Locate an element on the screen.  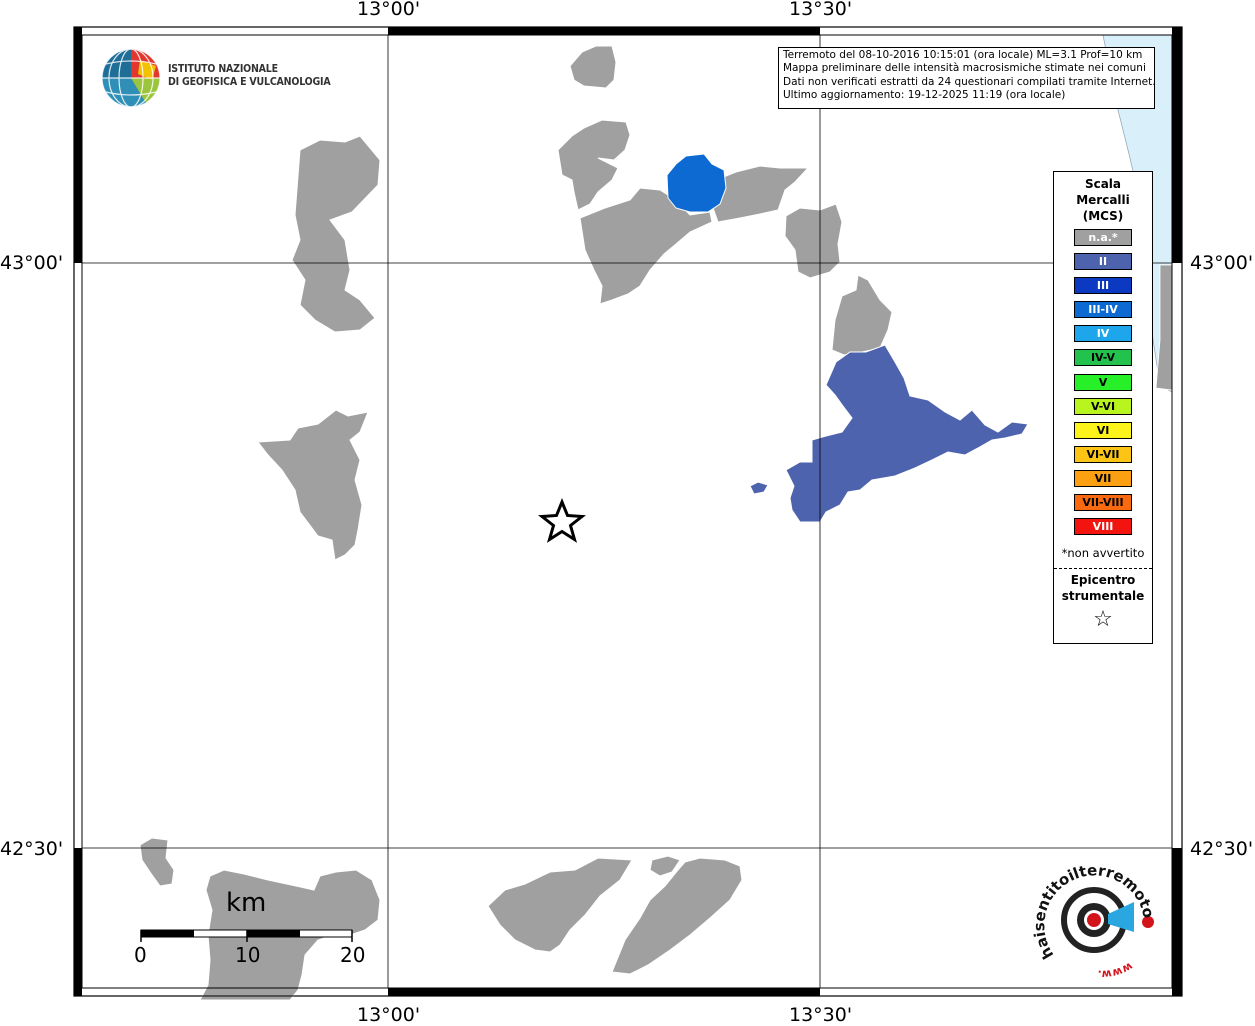
svg-text: www. is located at coordinates (1116, 970).